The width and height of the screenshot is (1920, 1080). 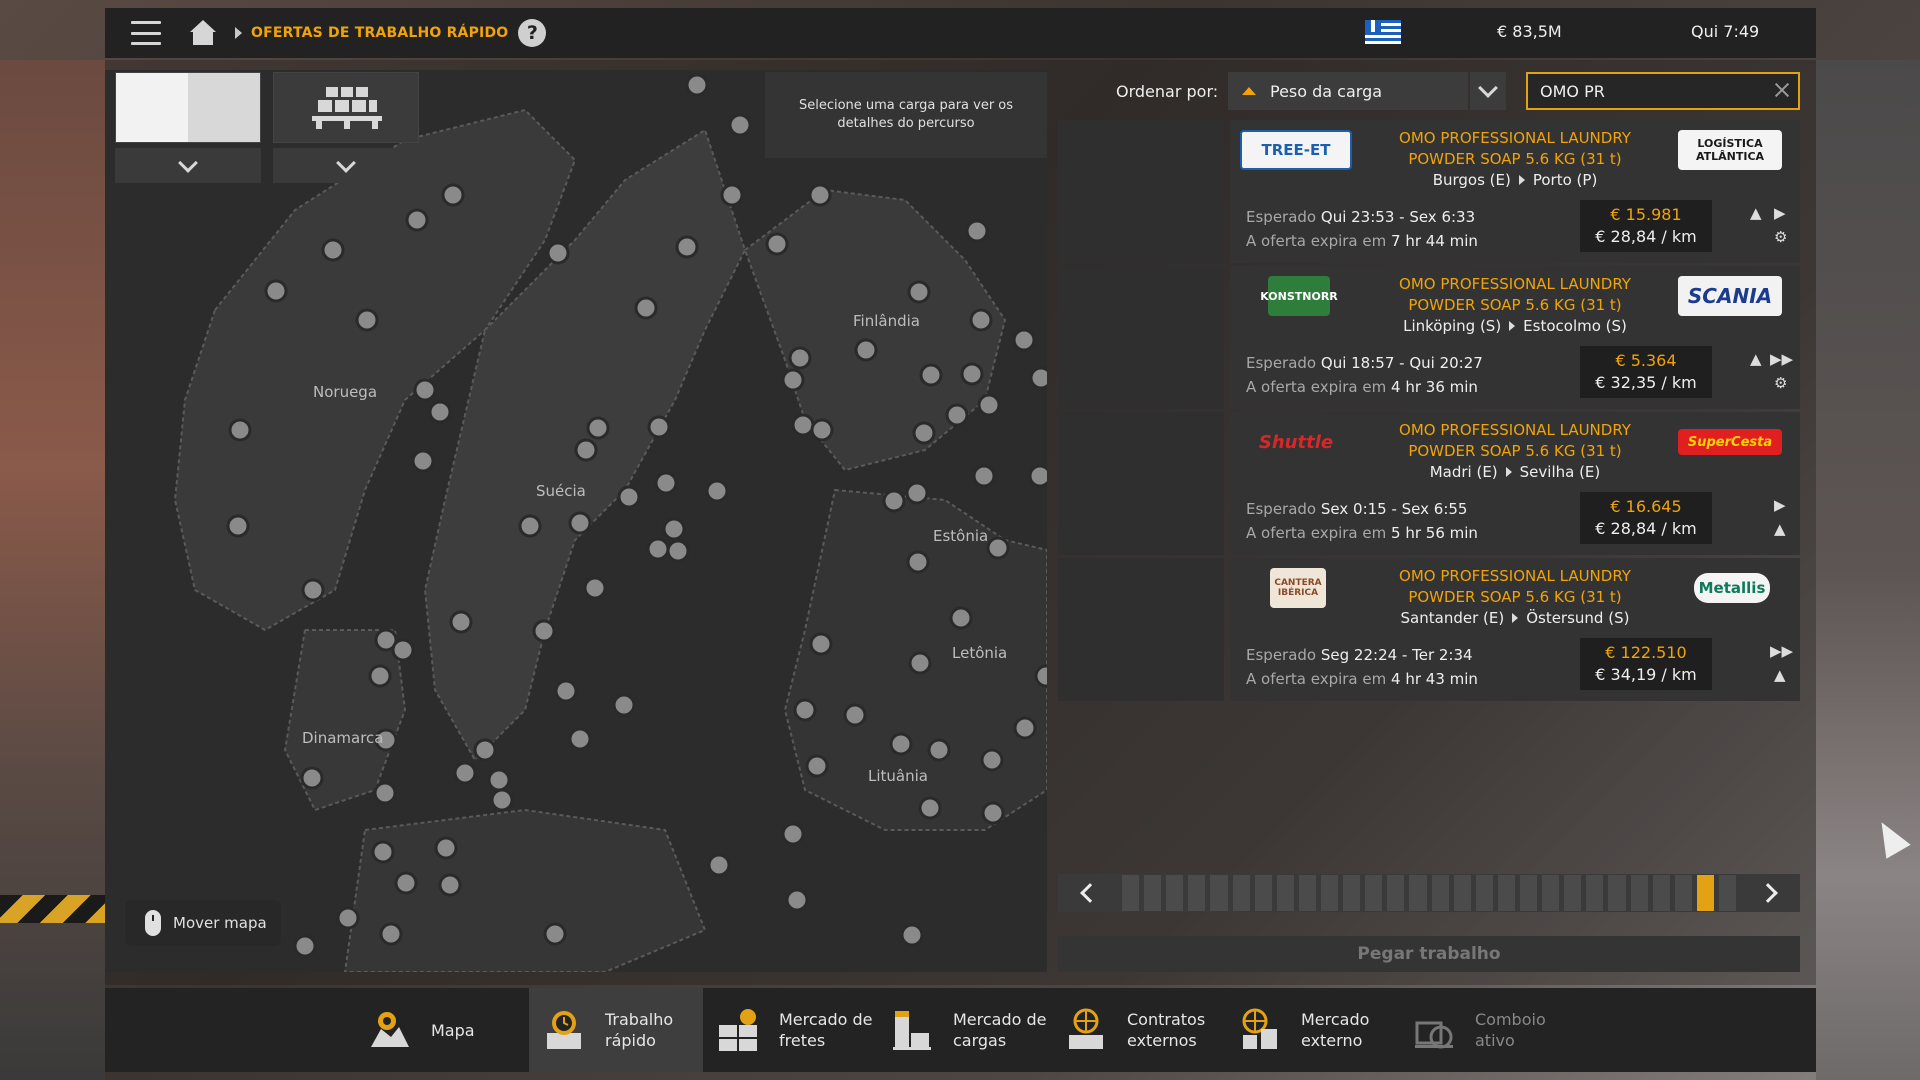 I want to click on destination-logo: Metallis, so click(x=1732, y=588).